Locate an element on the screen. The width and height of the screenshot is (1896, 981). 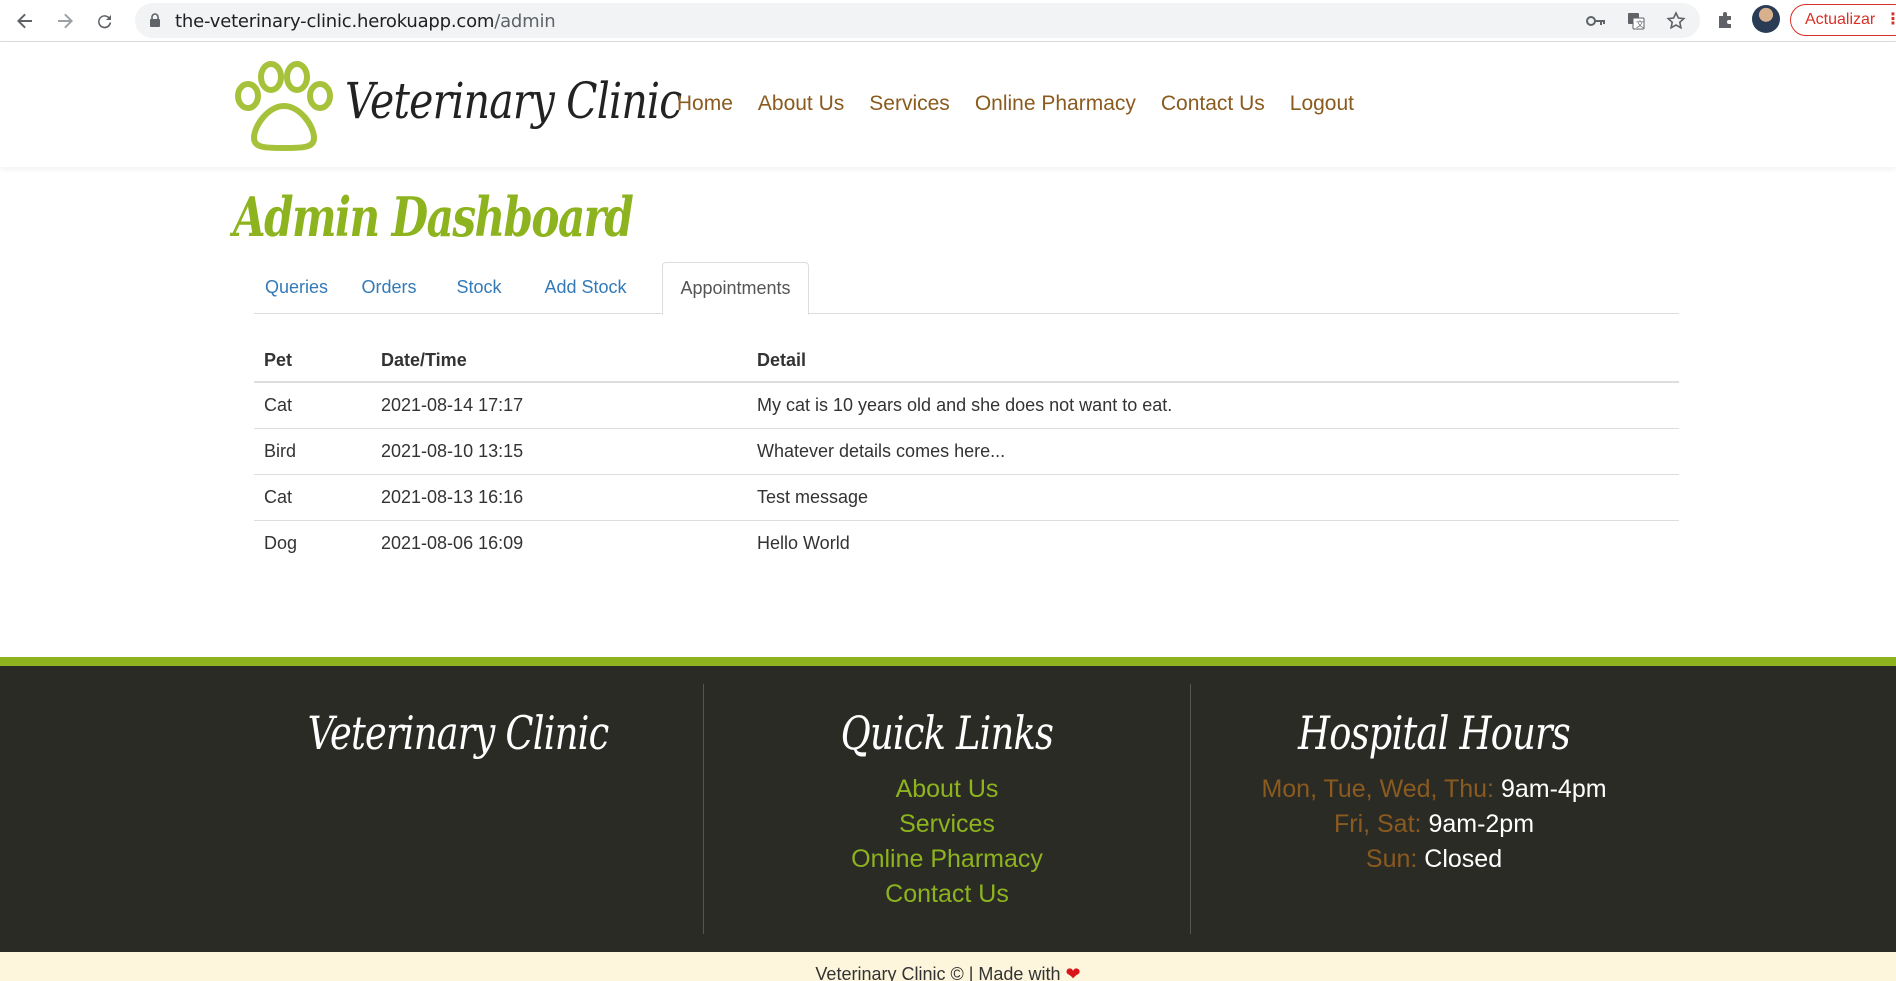
hours-time: Closed is located at coordinates (1463, 859).